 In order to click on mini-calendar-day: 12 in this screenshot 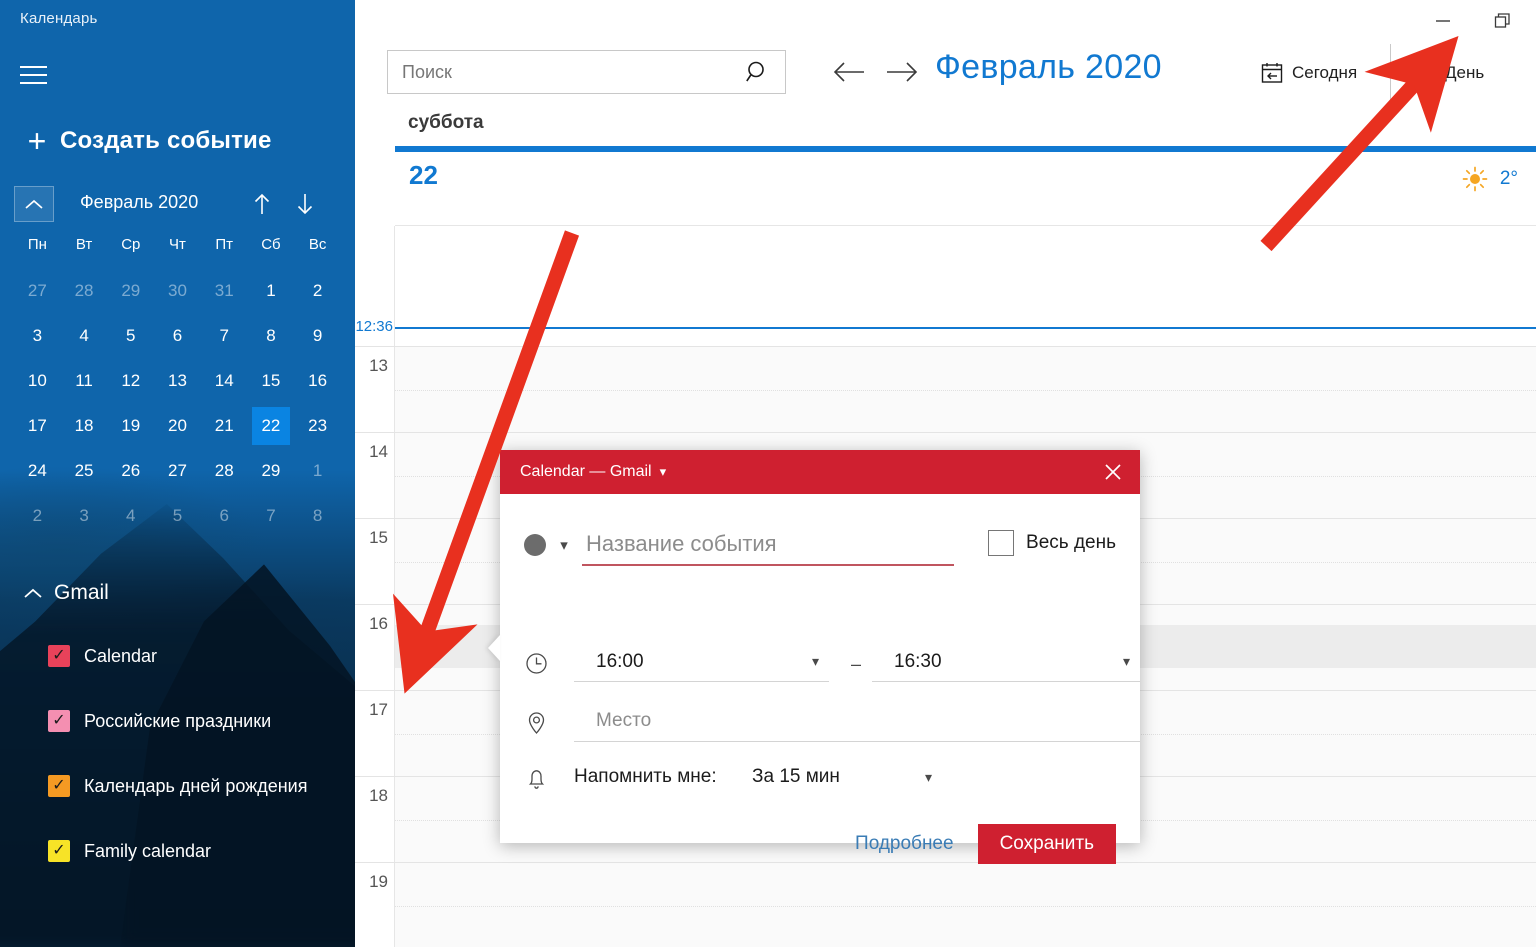, I will do `click(130, 380)`.